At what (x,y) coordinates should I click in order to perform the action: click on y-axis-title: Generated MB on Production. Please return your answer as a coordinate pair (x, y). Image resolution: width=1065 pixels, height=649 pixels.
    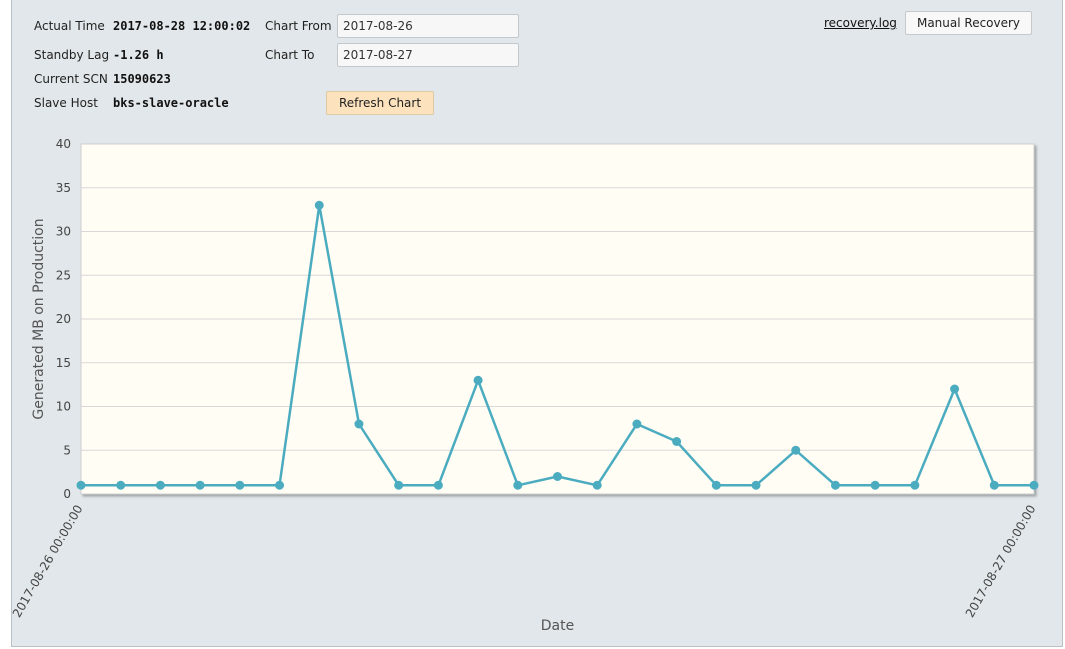
    Looking at the image, I should click on (39, 318).